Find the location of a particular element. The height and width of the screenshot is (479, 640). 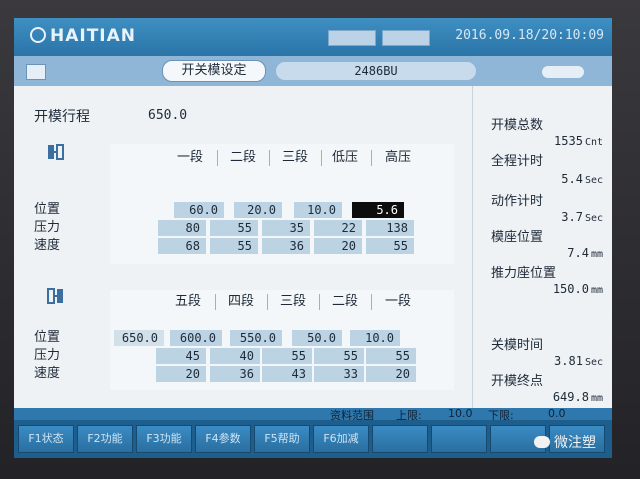

close-time-label: 关模时间 is located at coordinates (517, 345).